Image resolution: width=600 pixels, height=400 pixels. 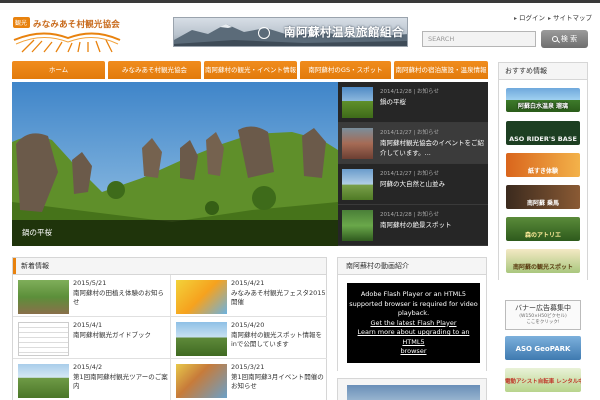 I want to click on news-title: 第1回南阿蘇村観光ツアーのご案内, so click(x=120, y=381).